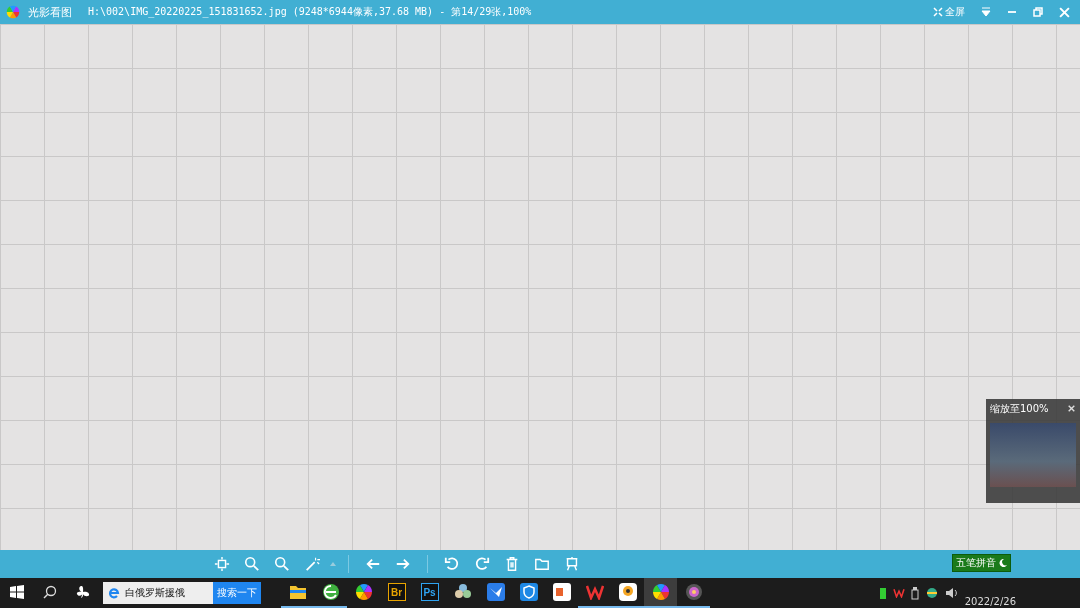 The image size is (1080, 608). Describe the element at coordinates (528, 592) in the screenshot. I see `shield-icon` at that location.